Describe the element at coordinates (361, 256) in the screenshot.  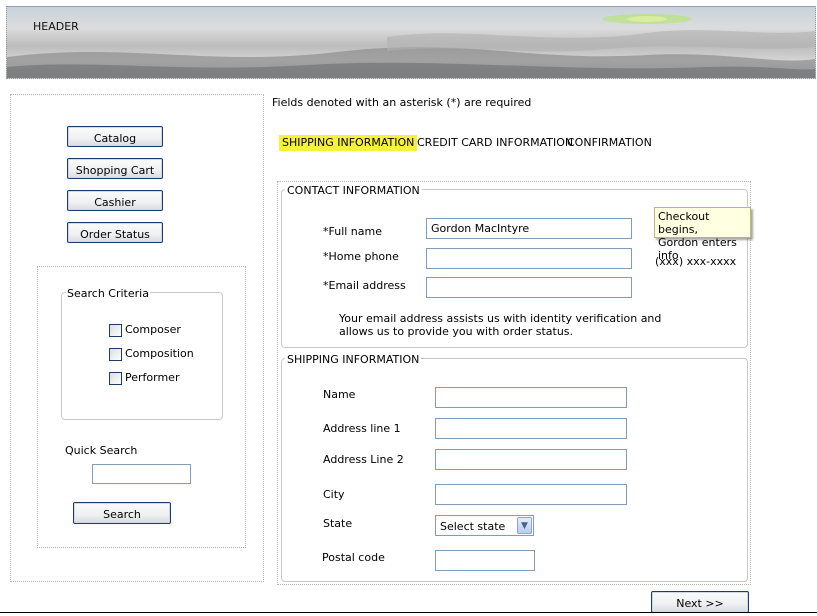
I see `home-phone-label: *Home phone` at that location.